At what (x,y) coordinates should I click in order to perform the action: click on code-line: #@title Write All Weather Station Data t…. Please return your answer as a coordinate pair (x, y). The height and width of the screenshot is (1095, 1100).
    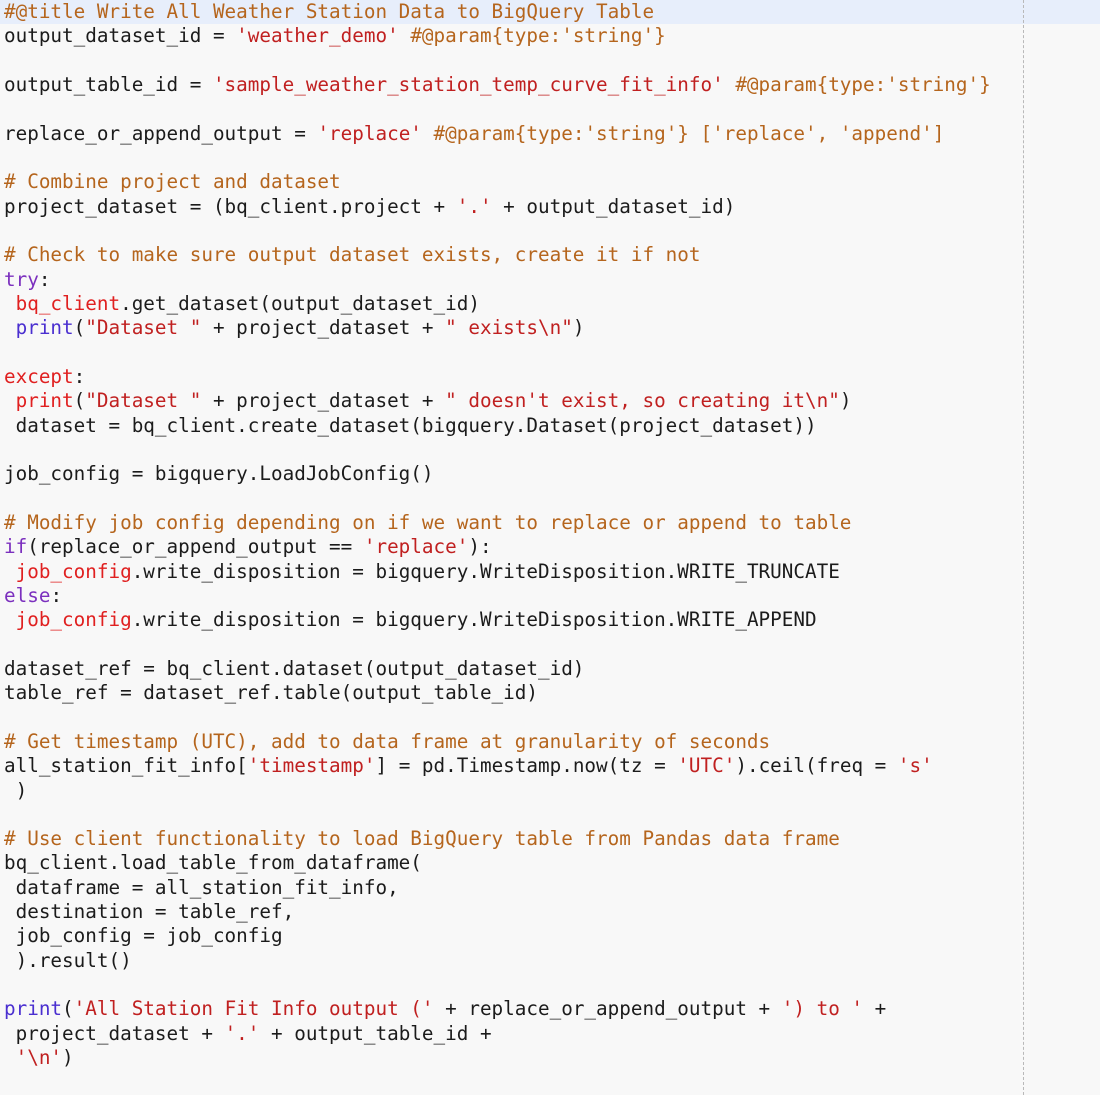
    Looking at the image, I should click on (550, 12).